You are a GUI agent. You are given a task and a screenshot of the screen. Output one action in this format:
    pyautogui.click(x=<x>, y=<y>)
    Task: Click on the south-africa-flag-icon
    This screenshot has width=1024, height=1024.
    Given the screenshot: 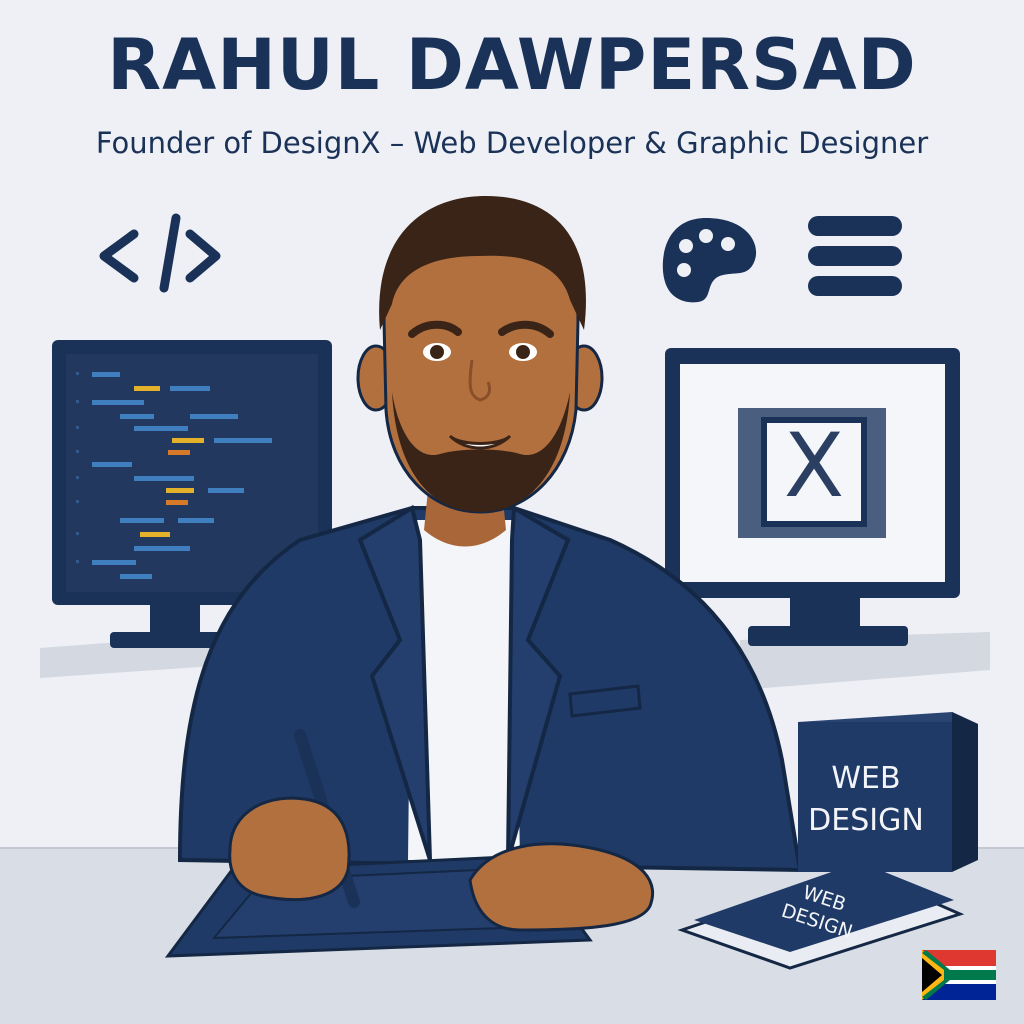 What is the action you would take?
    pyautogui.click(x=959, y=975)
    